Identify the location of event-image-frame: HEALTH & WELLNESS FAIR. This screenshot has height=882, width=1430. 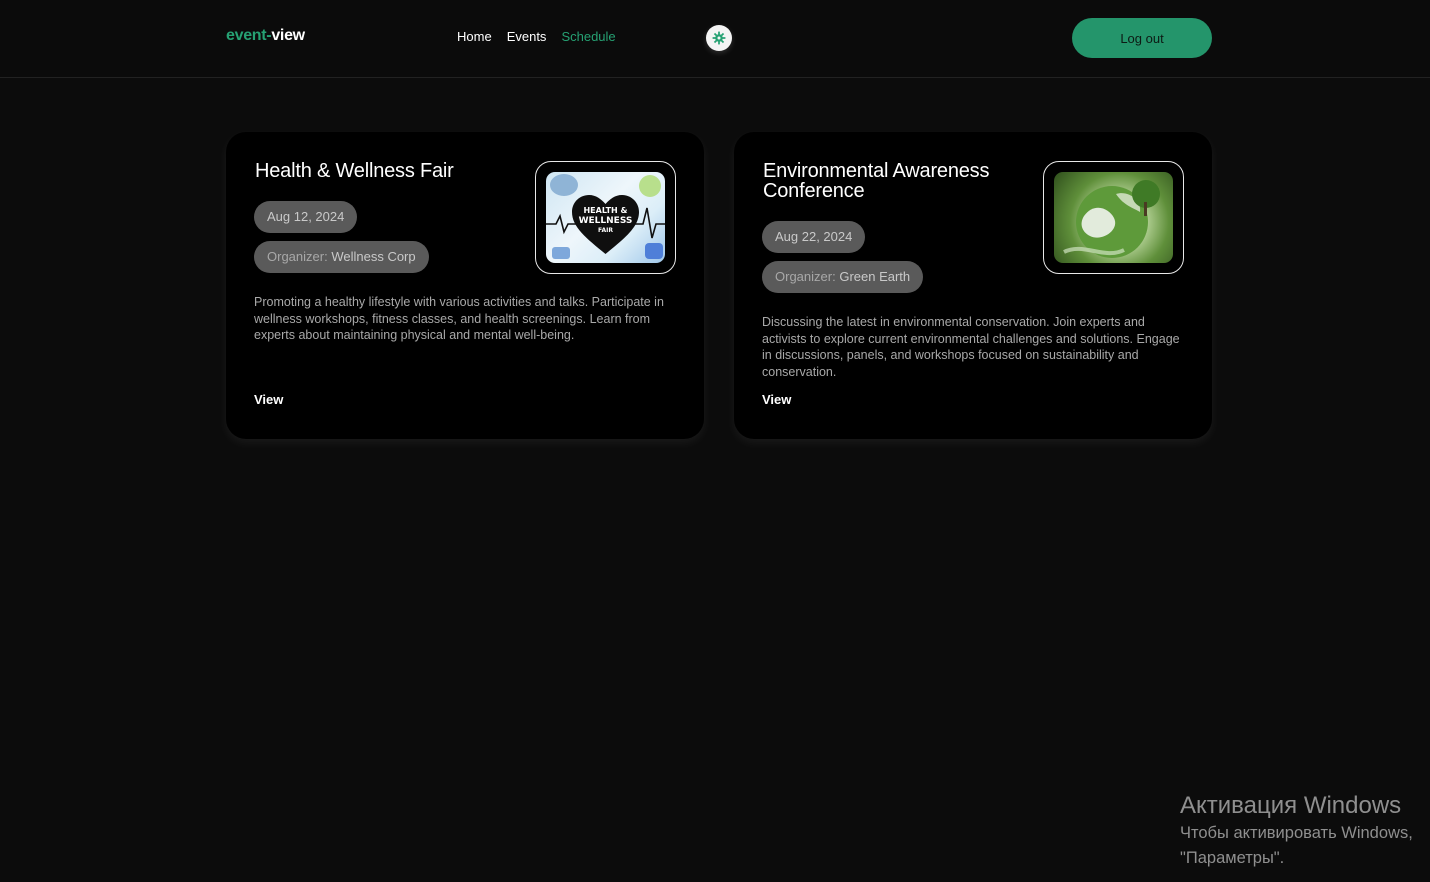
(605, 217).